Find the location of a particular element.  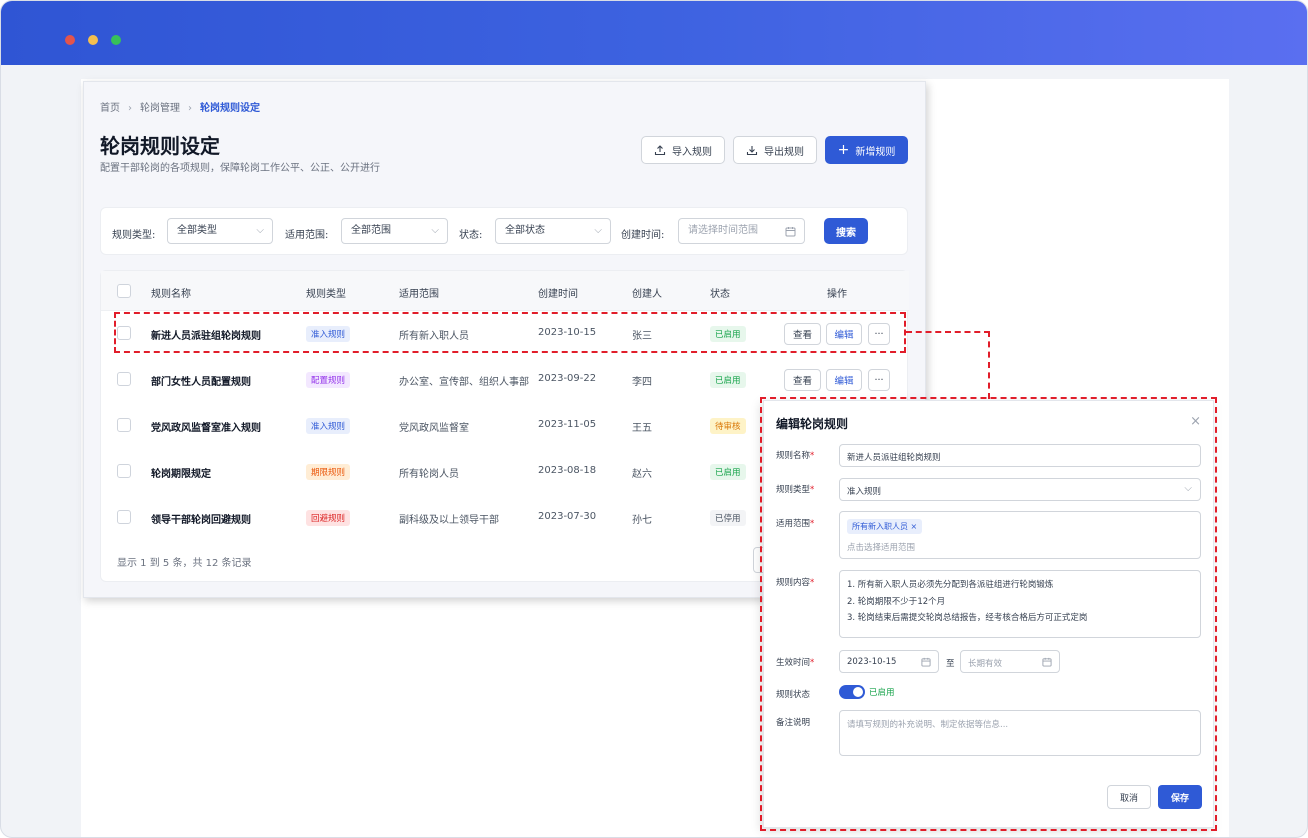

header-creator: 创建人 is located at coordinates (647, 294).